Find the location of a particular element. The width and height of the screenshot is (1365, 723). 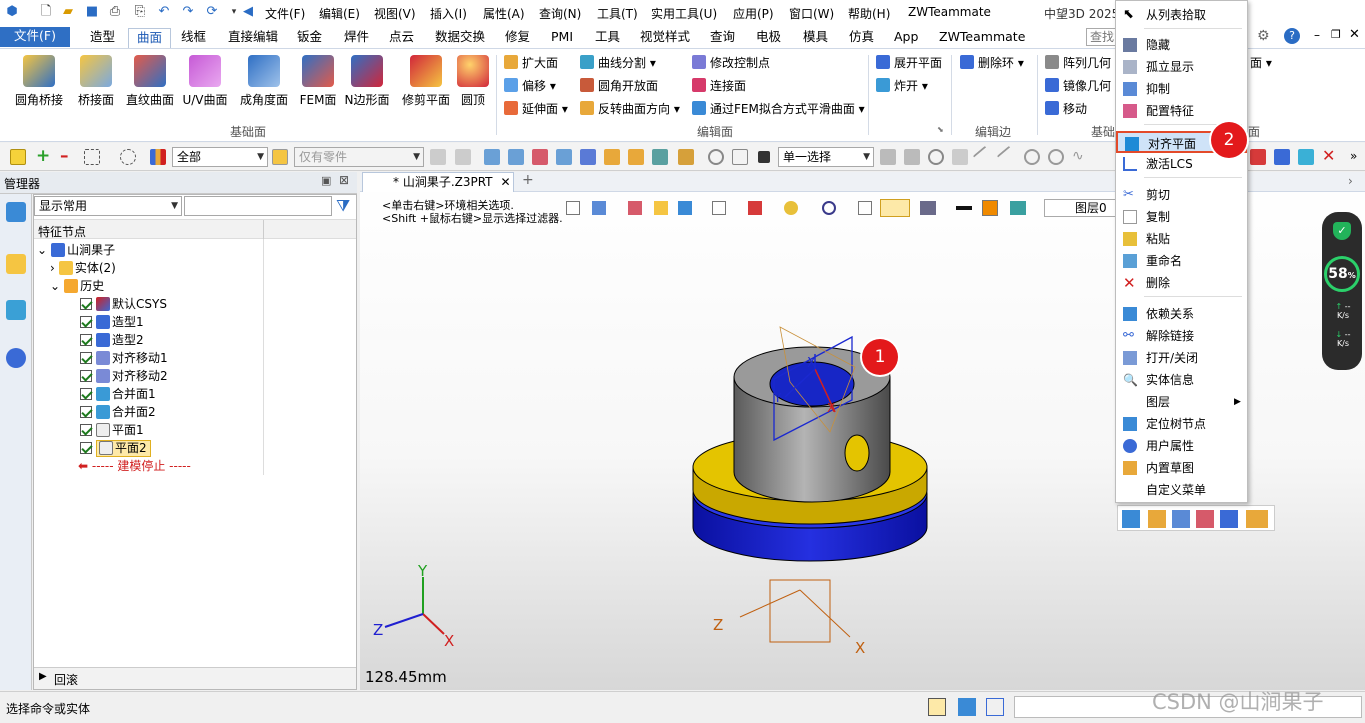

tree-view-icon is located at coordinates (16, 212).